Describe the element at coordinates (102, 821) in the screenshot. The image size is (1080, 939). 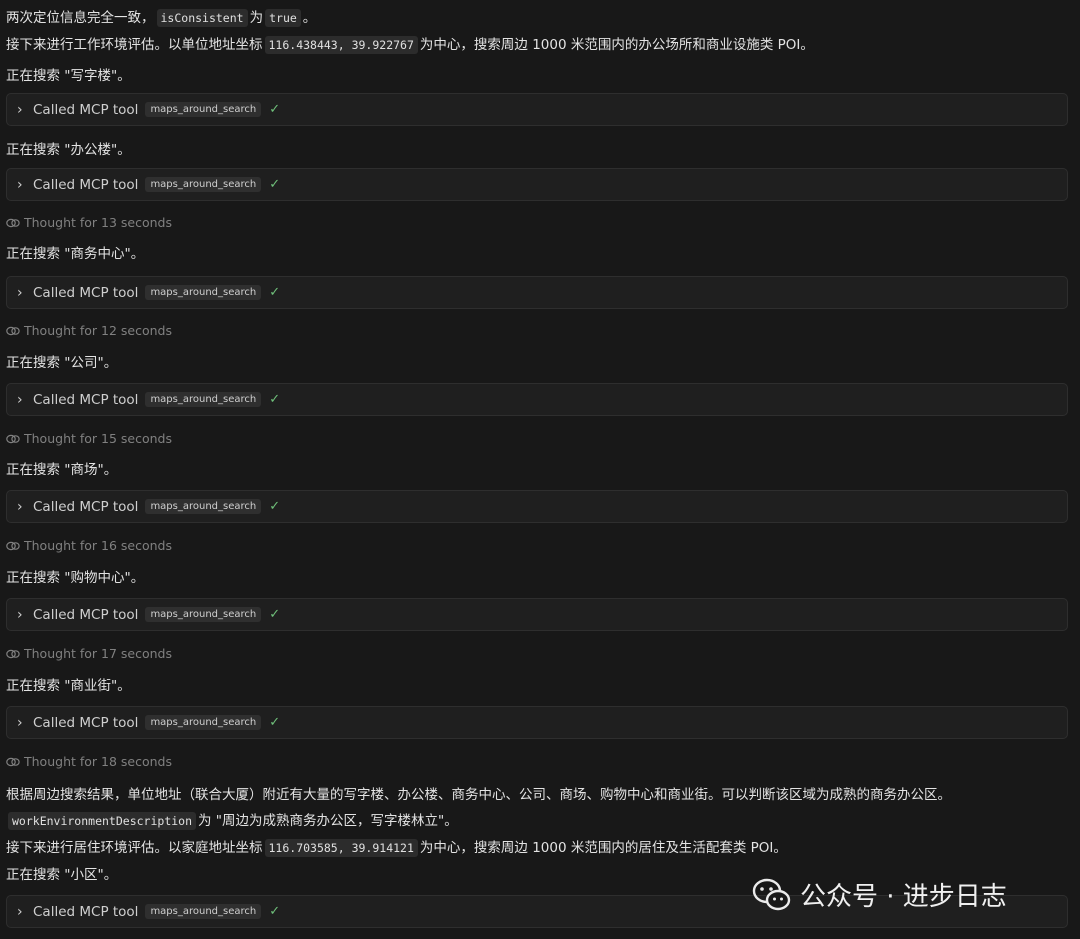
I see `inline-code: workEnvironmentDescription` at that location.